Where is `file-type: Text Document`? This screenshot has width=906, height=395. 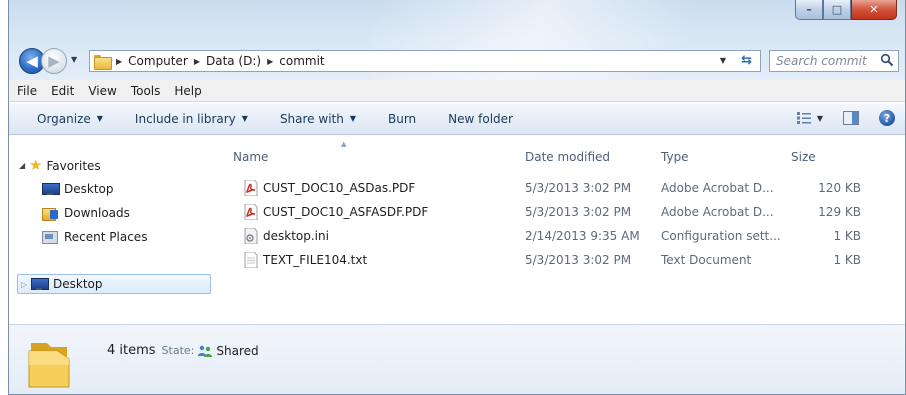 file-type: Text Document is located at coordinates (706, 260).